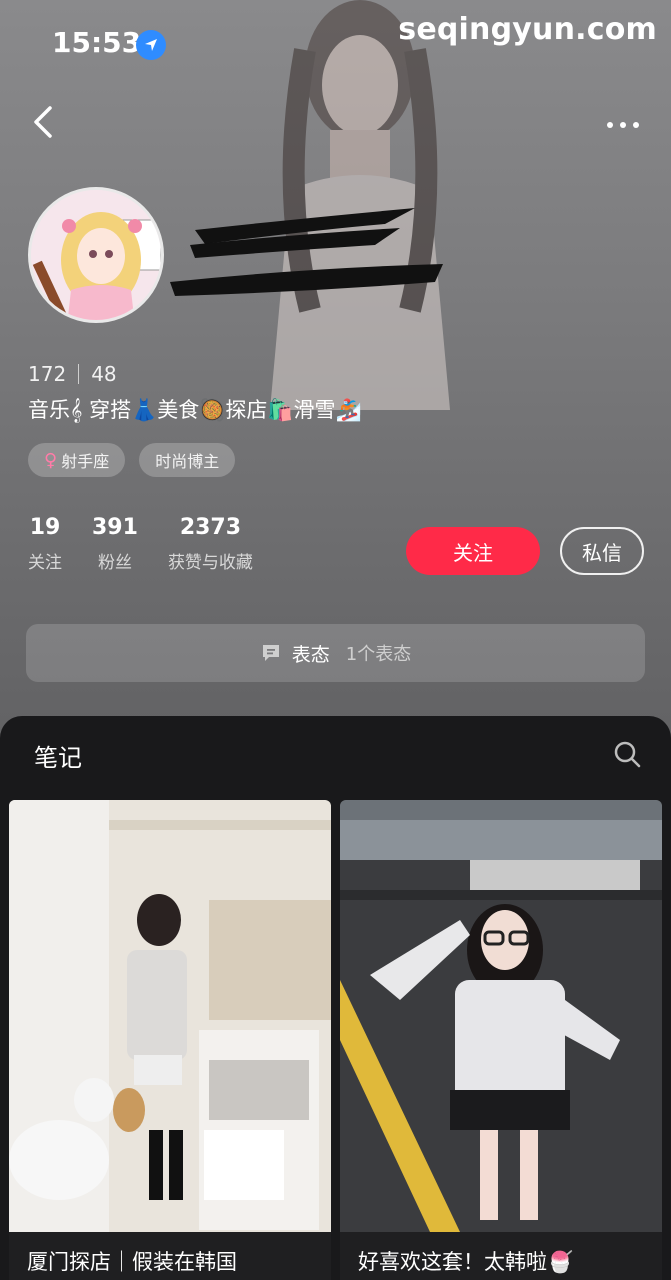 The height and width of the screenshot is (1280, 671). I want to click on back-button, so click(43, 122).